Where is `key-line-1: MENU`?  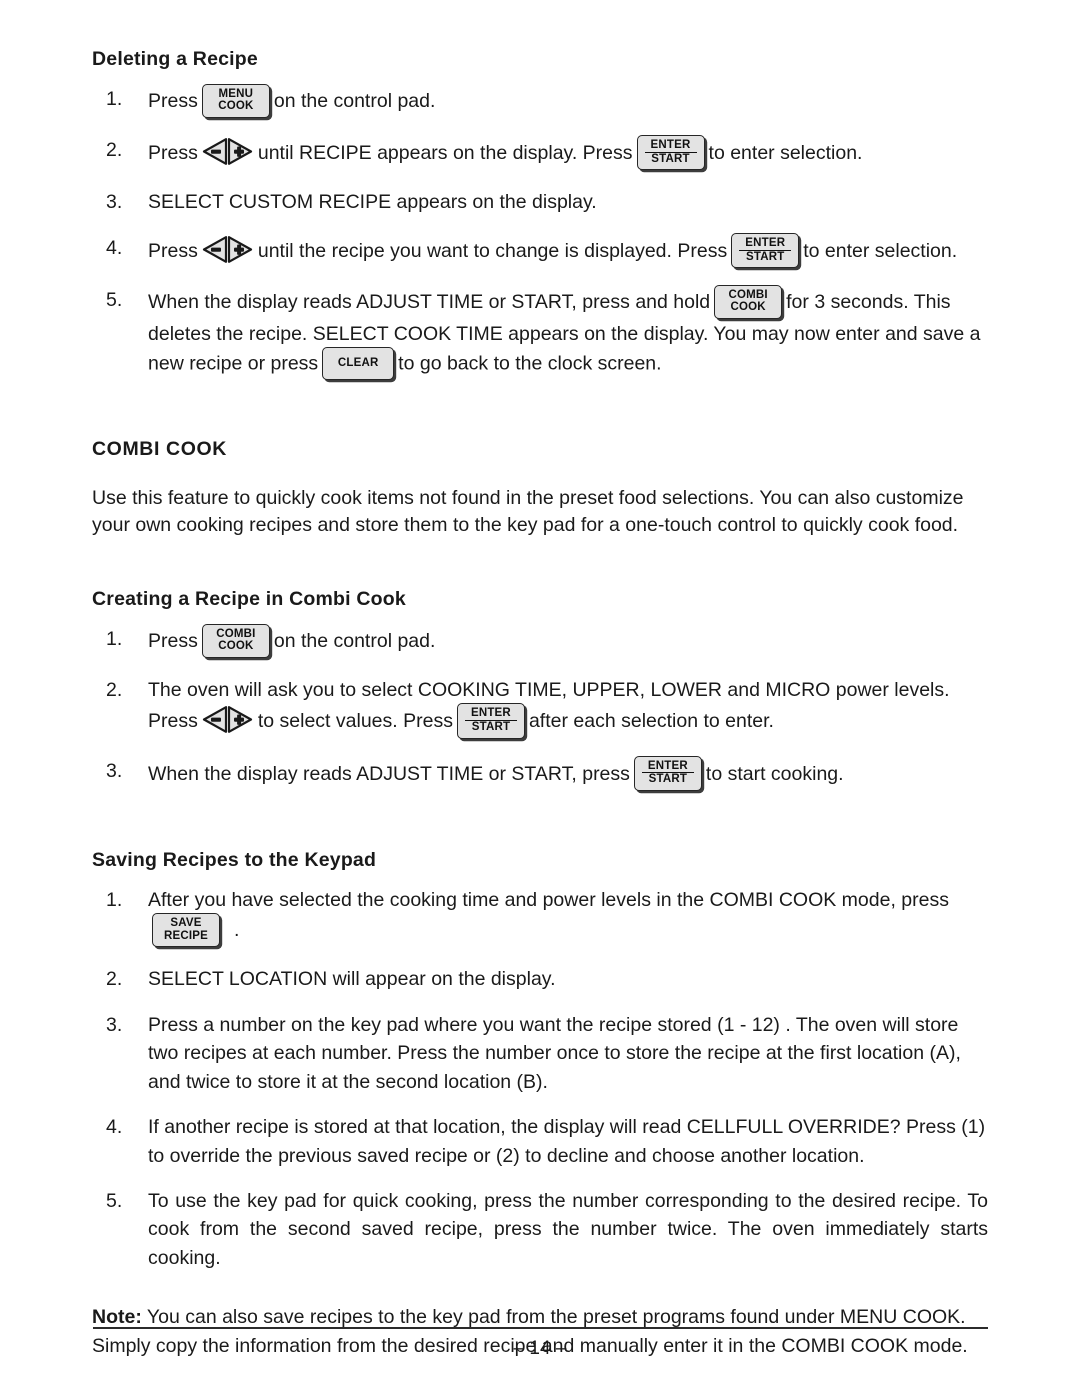 key-line-1: MENU is located at coordinates (236, 94).